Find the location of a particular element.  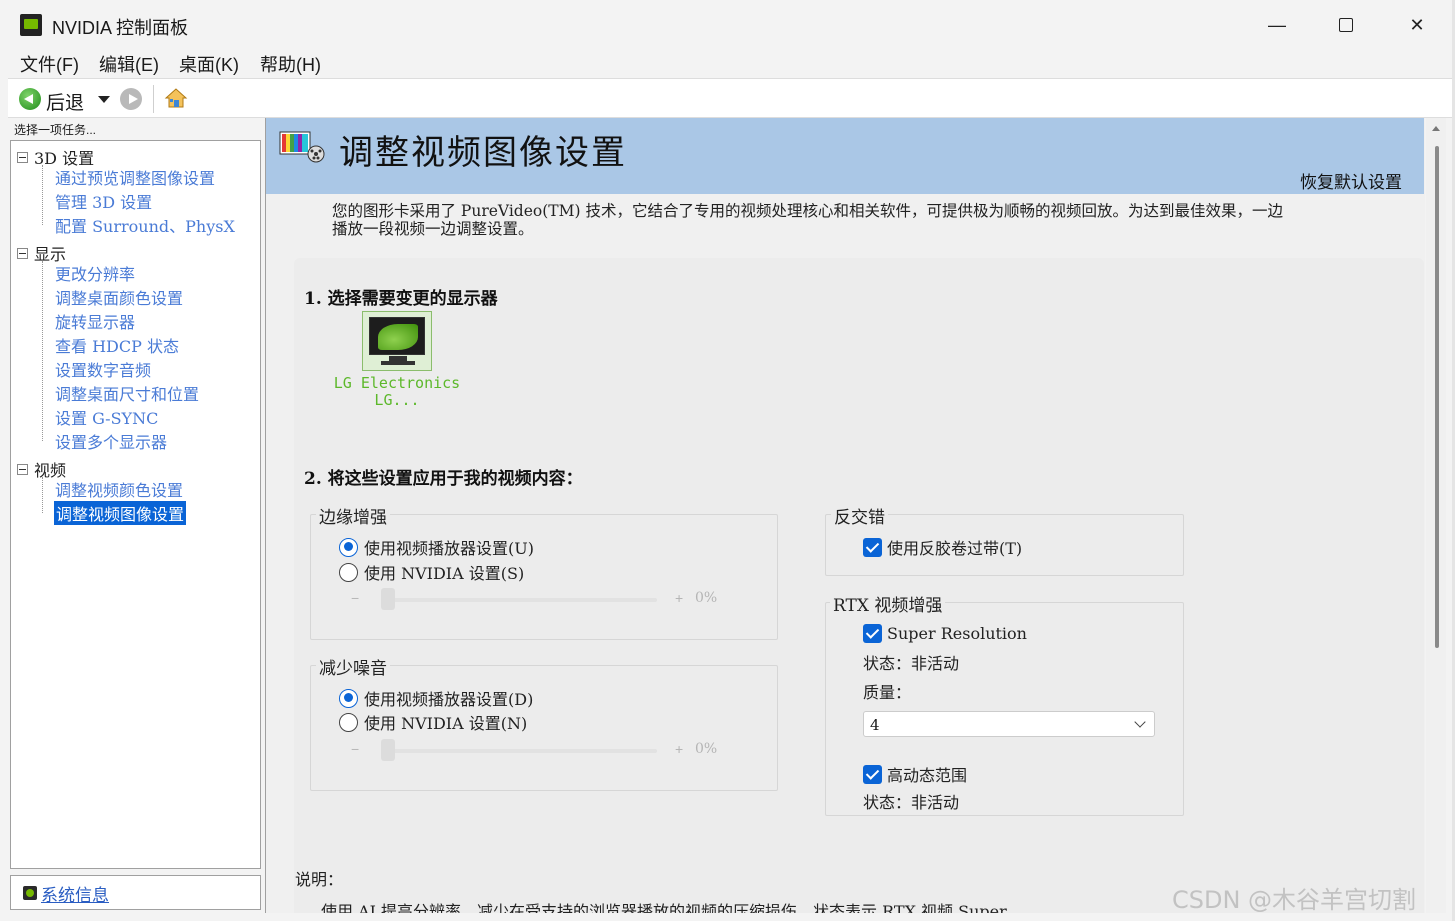

tree-item-digital-audio: 设置数字音频 is located at coordinates (103, 369).